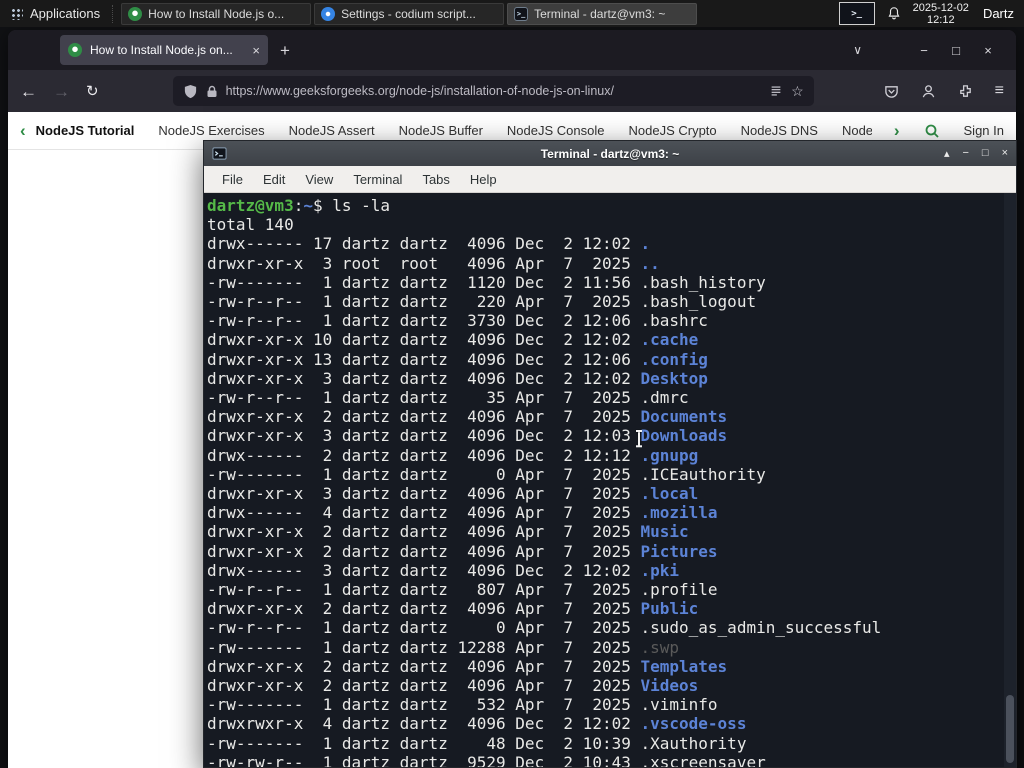 The height and width of the screenshot is (768, 1024). What do you see at coordinates (999, 91) in the screenshot?
I see `menu-icon: ≡` at bounding box center [999, 91].